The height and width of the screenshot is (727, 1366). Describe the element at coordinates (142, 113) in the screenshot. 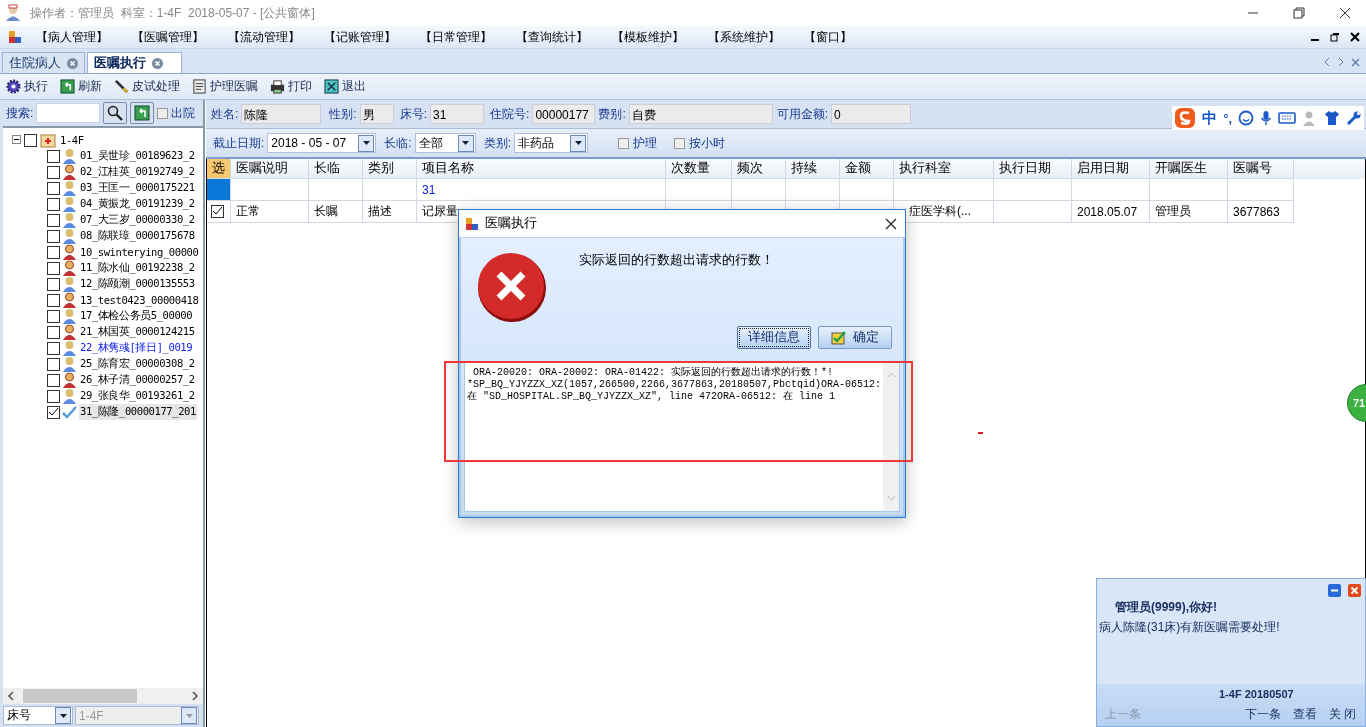

I see `refresh-button` at that location.